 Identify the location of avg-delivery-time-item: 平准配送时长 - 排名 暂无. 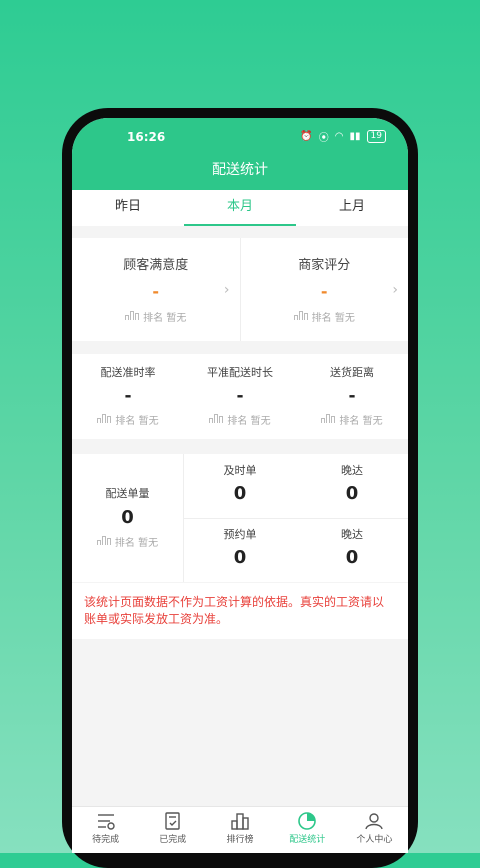
(240, 396).